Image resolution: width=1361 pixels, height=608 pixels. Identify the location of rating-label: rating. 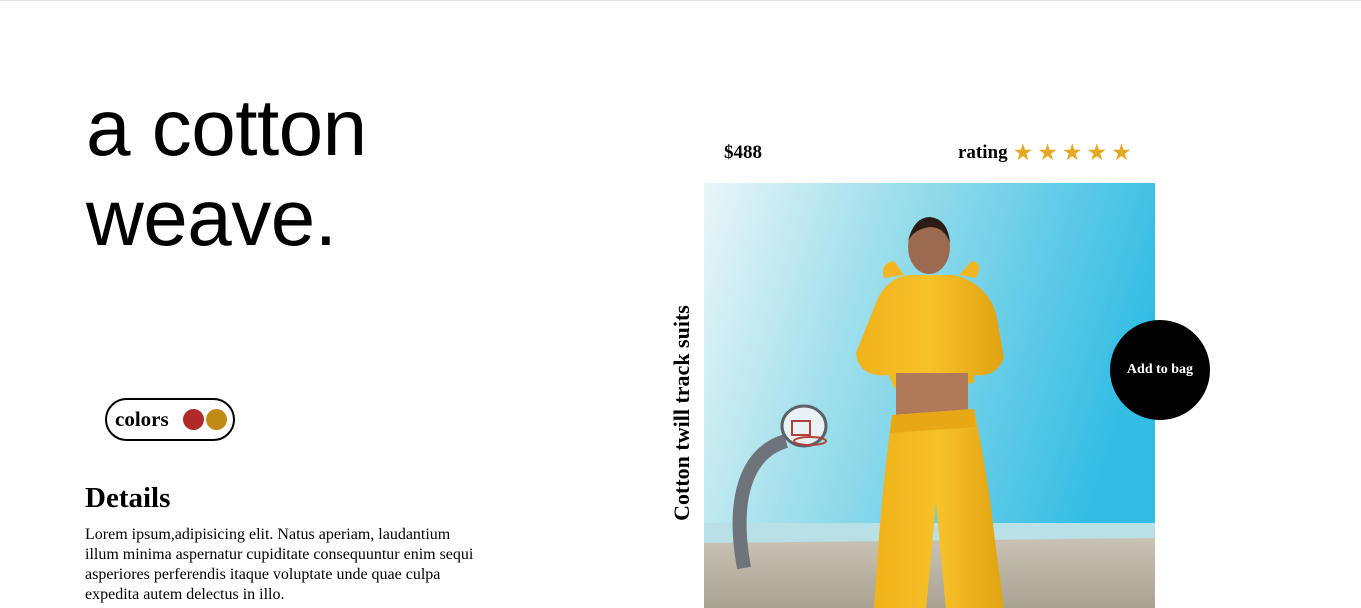
(983, 152).